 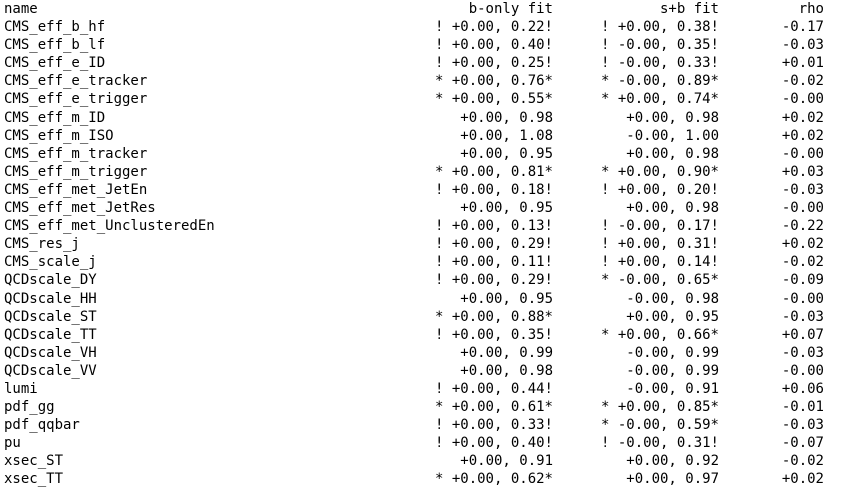 What do you see at coordinates (493, 189) in the screenshot?
I see `b-only-fit-value: ! +0.00, 0.18!` at bounding box center [493, 189].